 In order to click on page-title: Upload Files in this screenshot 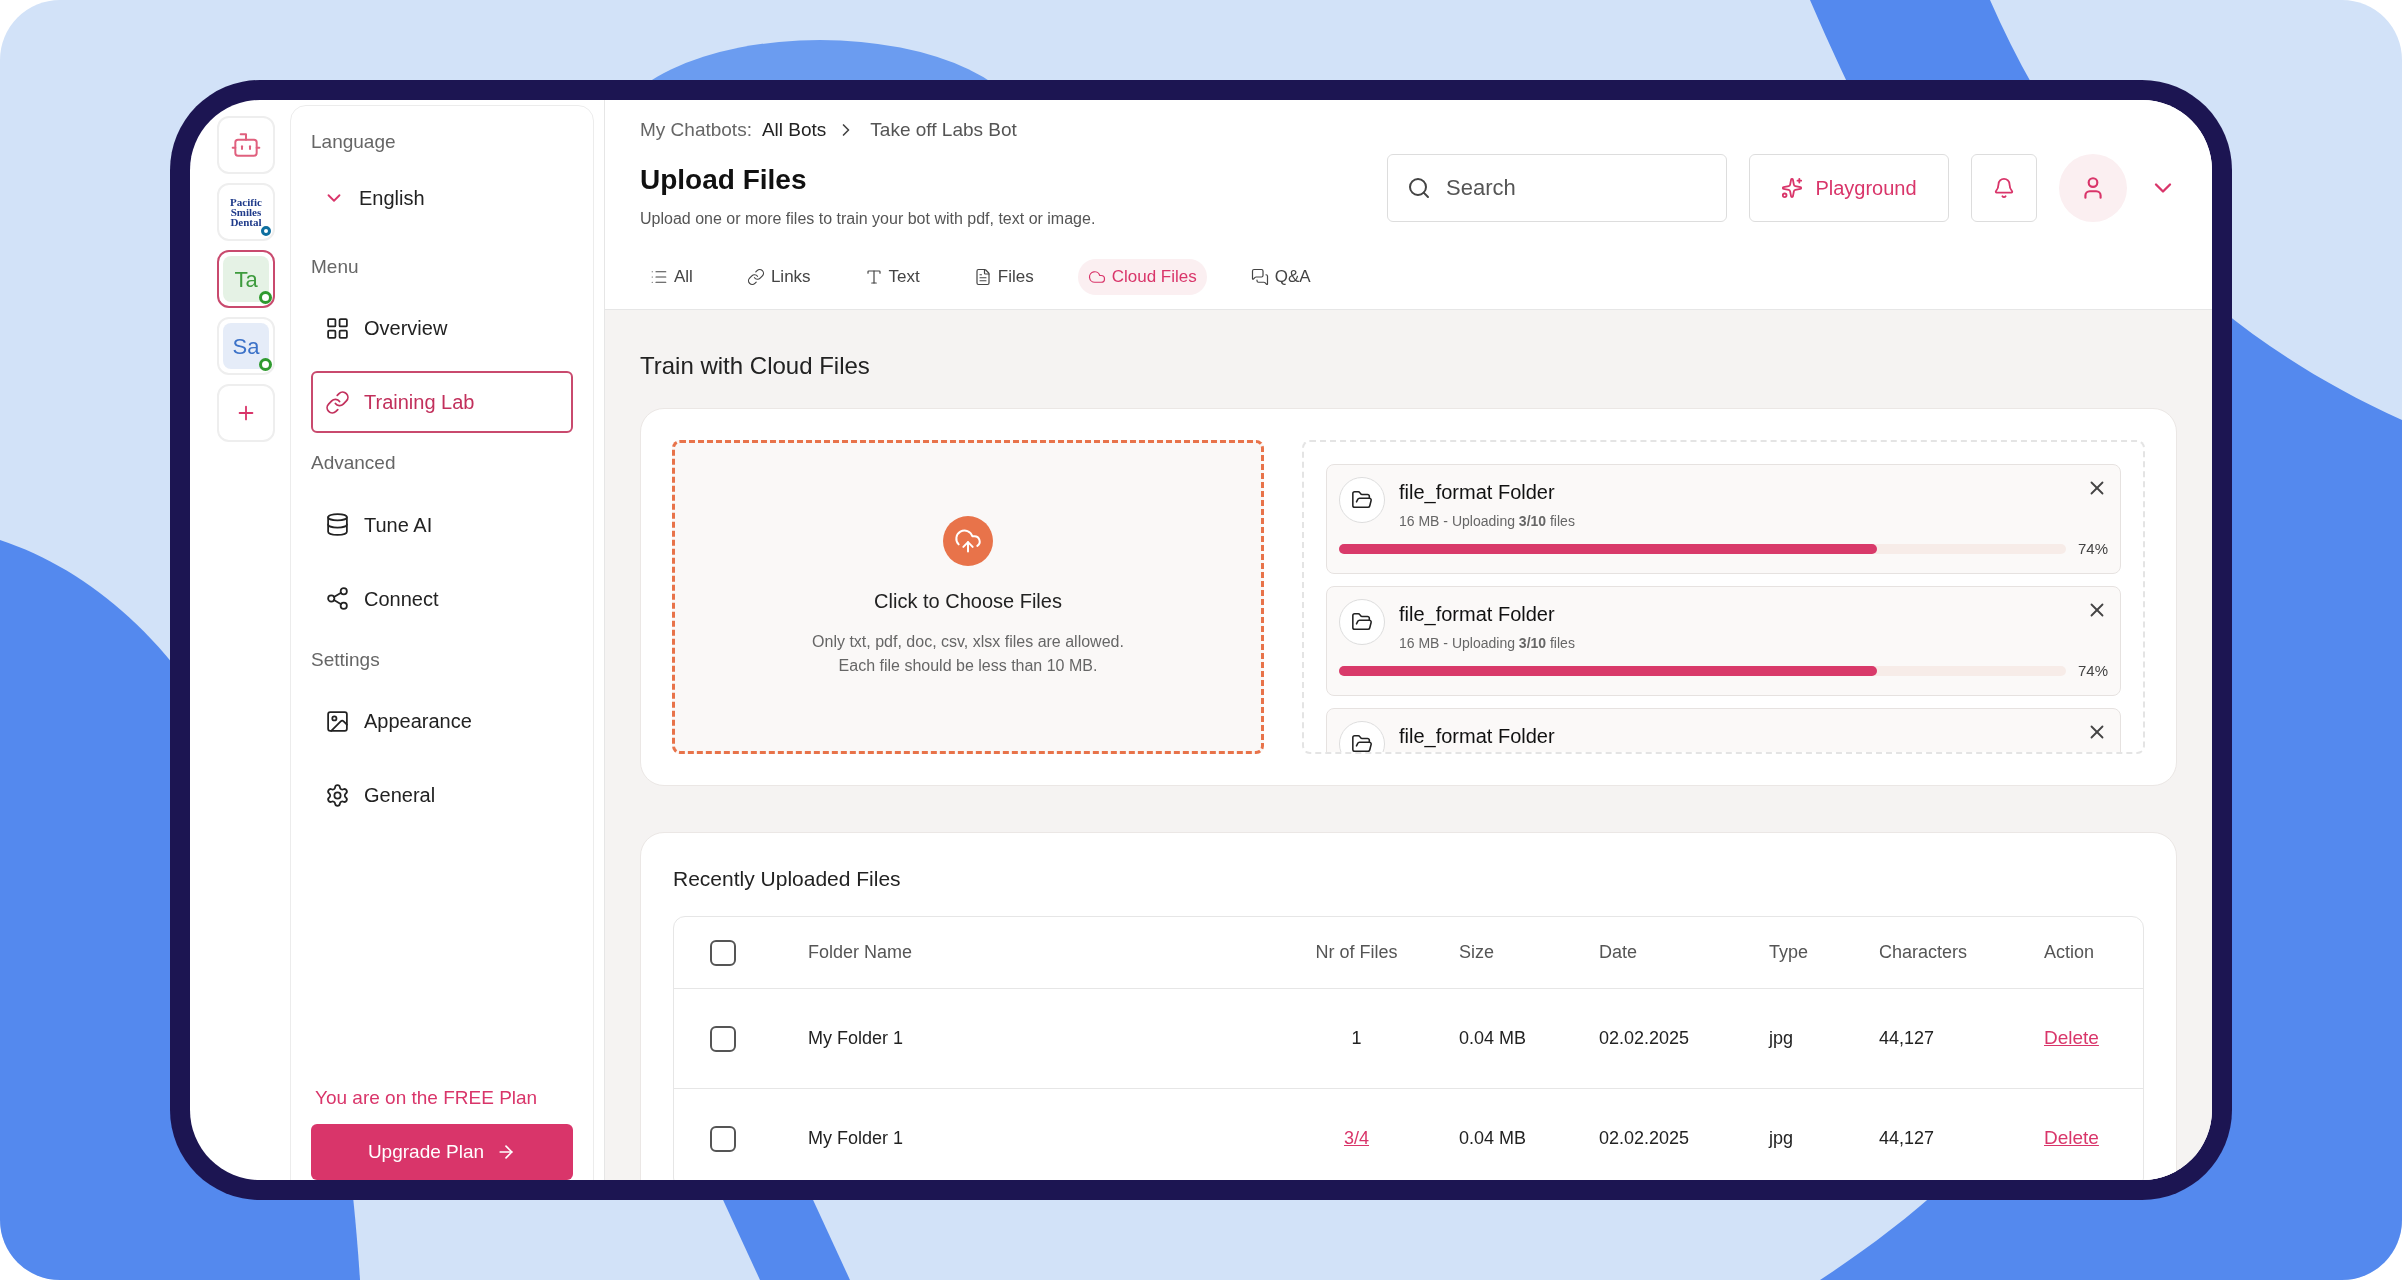, I will do `click(724, 179)`.